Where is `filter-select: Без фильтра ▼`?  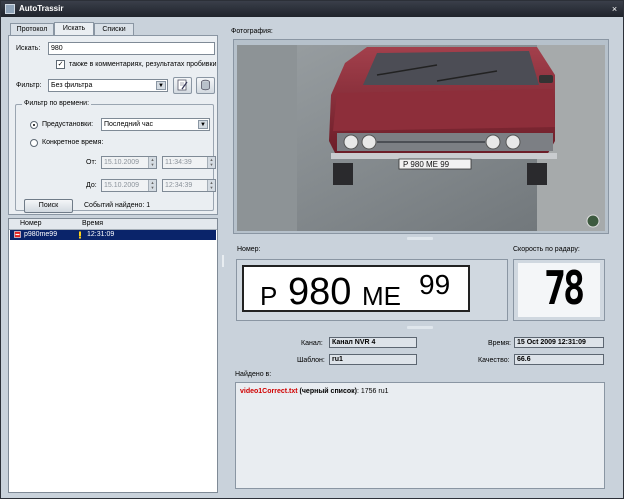 filter-select: Без фильтра ▼ is located at coordinates (108, 85).